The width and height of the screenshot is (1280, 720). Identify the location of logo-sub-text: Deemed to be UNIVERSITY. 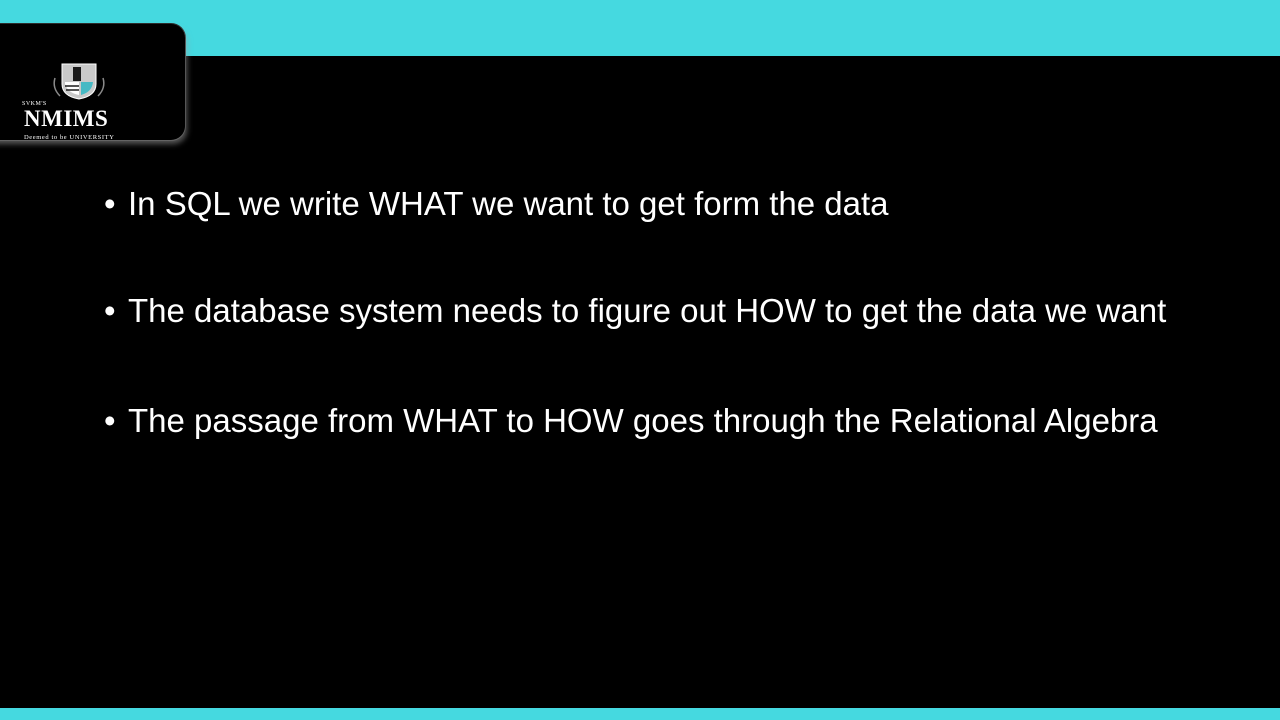
(69, 137).